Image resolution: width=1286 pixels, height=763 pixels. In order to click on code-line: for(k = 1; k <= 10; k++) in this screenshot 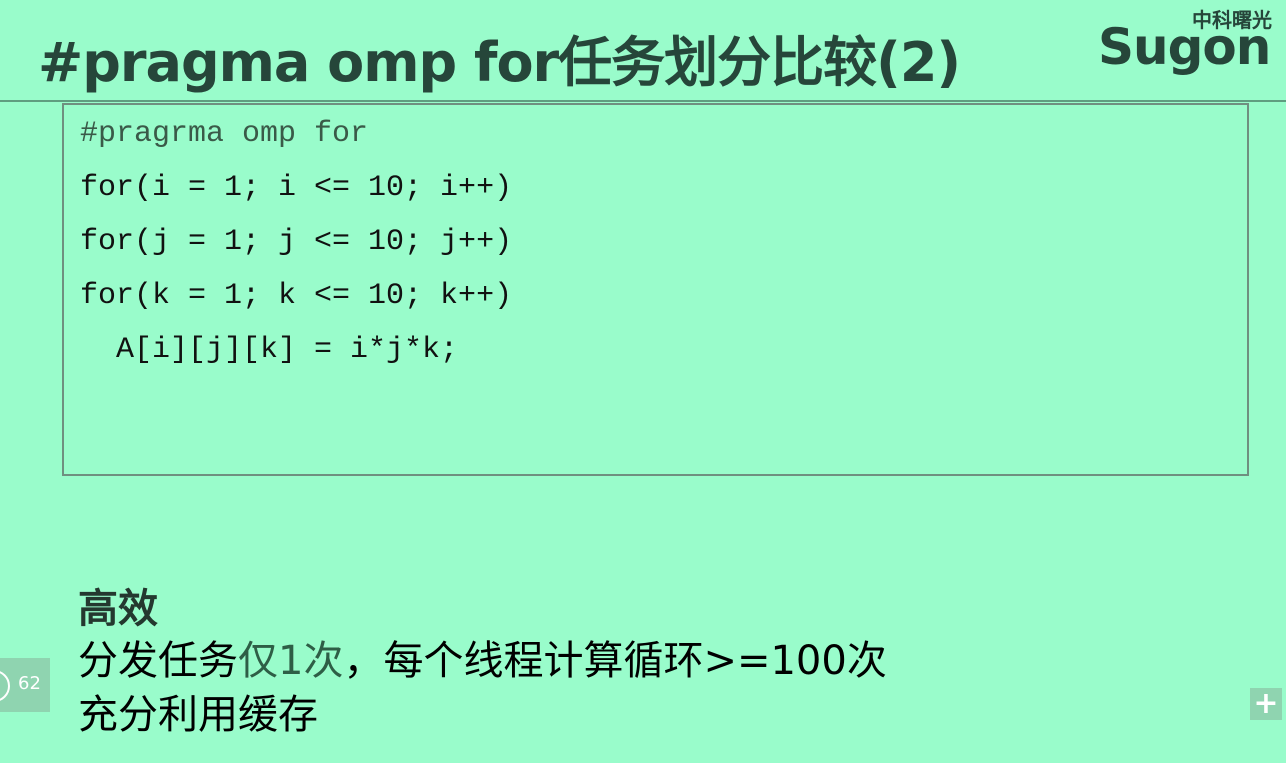, I will do `click(296, 296)`.